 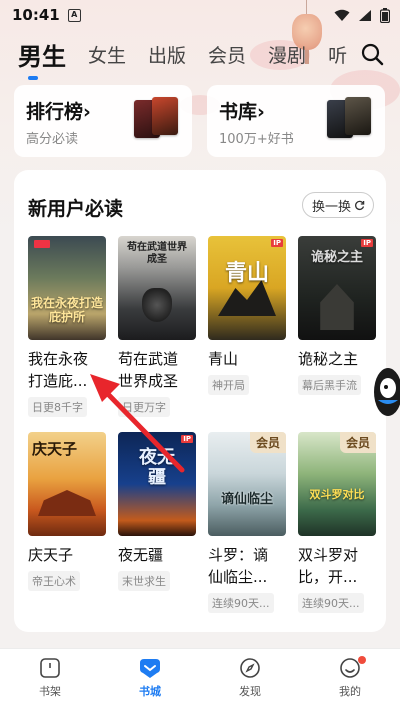 What do you see at coordinates (246, 273) in the screenshot?
I see `cover-title: 青山` at bounding box center [246, 273].